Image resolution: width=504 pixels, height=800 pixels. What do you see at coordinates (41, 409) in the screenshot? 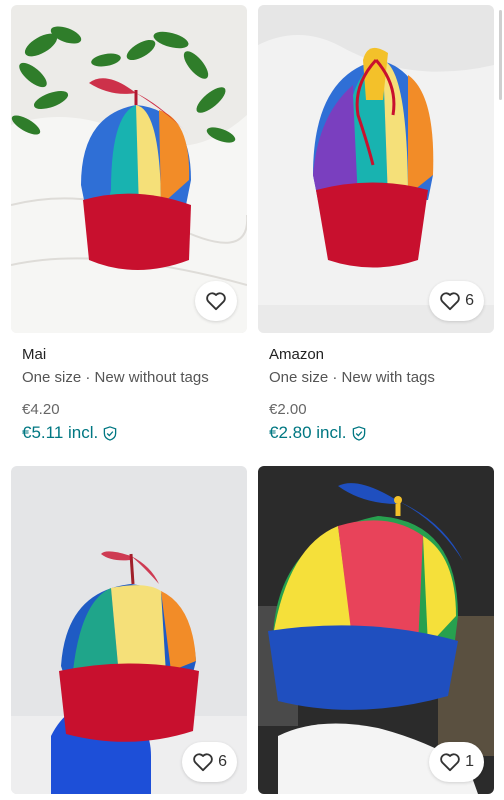
I see `product-price: €4.20` at bounding box center [41, 409].